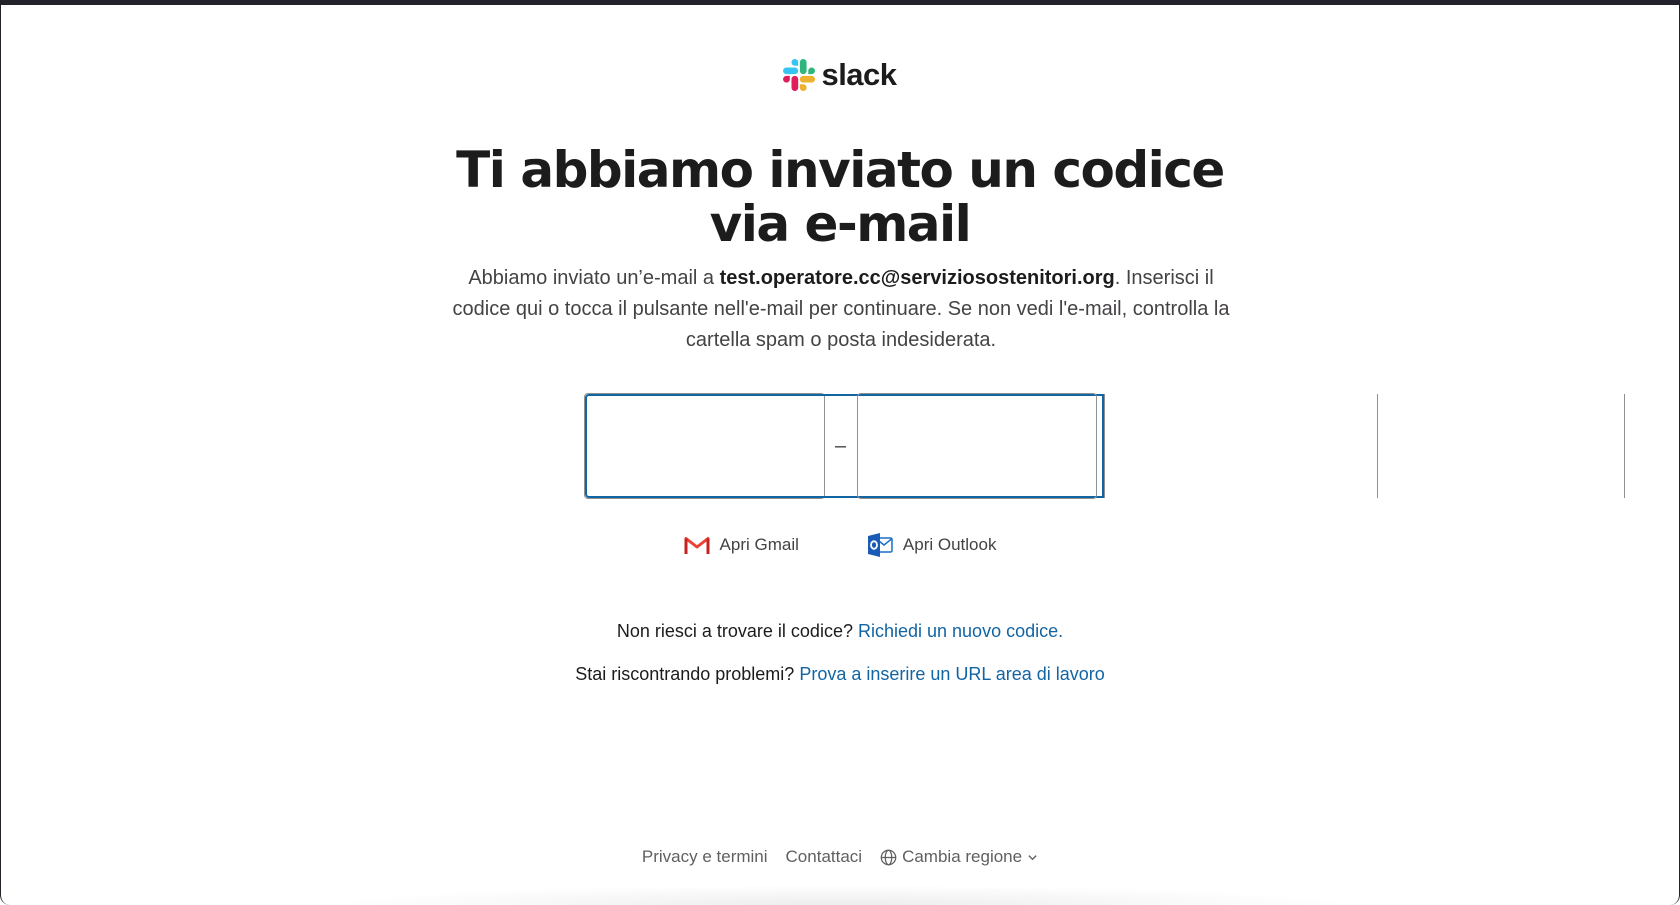  Describe the element at coordinates (951, 674) in the screenshot. I see `workspace-url-link: Prova a inserire un URL area di lavoro` at that location.